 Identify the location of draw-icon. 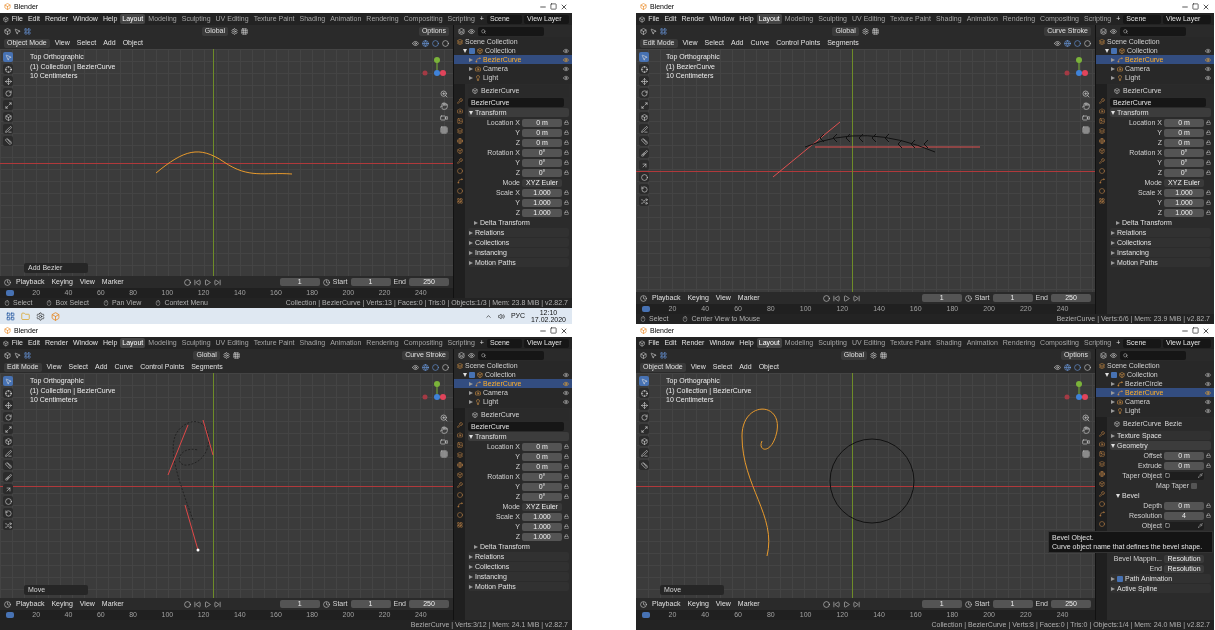
(8, 477).